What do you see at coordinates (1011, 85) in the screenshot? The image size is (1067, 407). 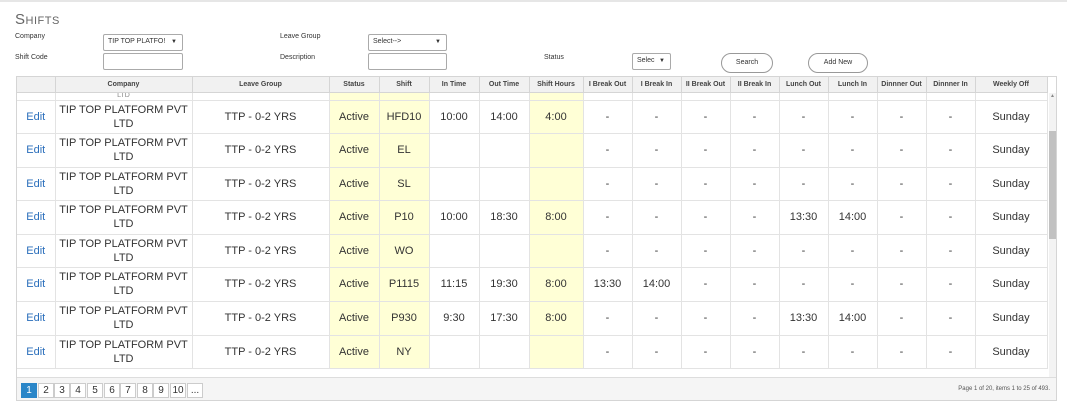 I see `col-weekly-off-header: Weekly Off` at bounding box center [1011, 85].